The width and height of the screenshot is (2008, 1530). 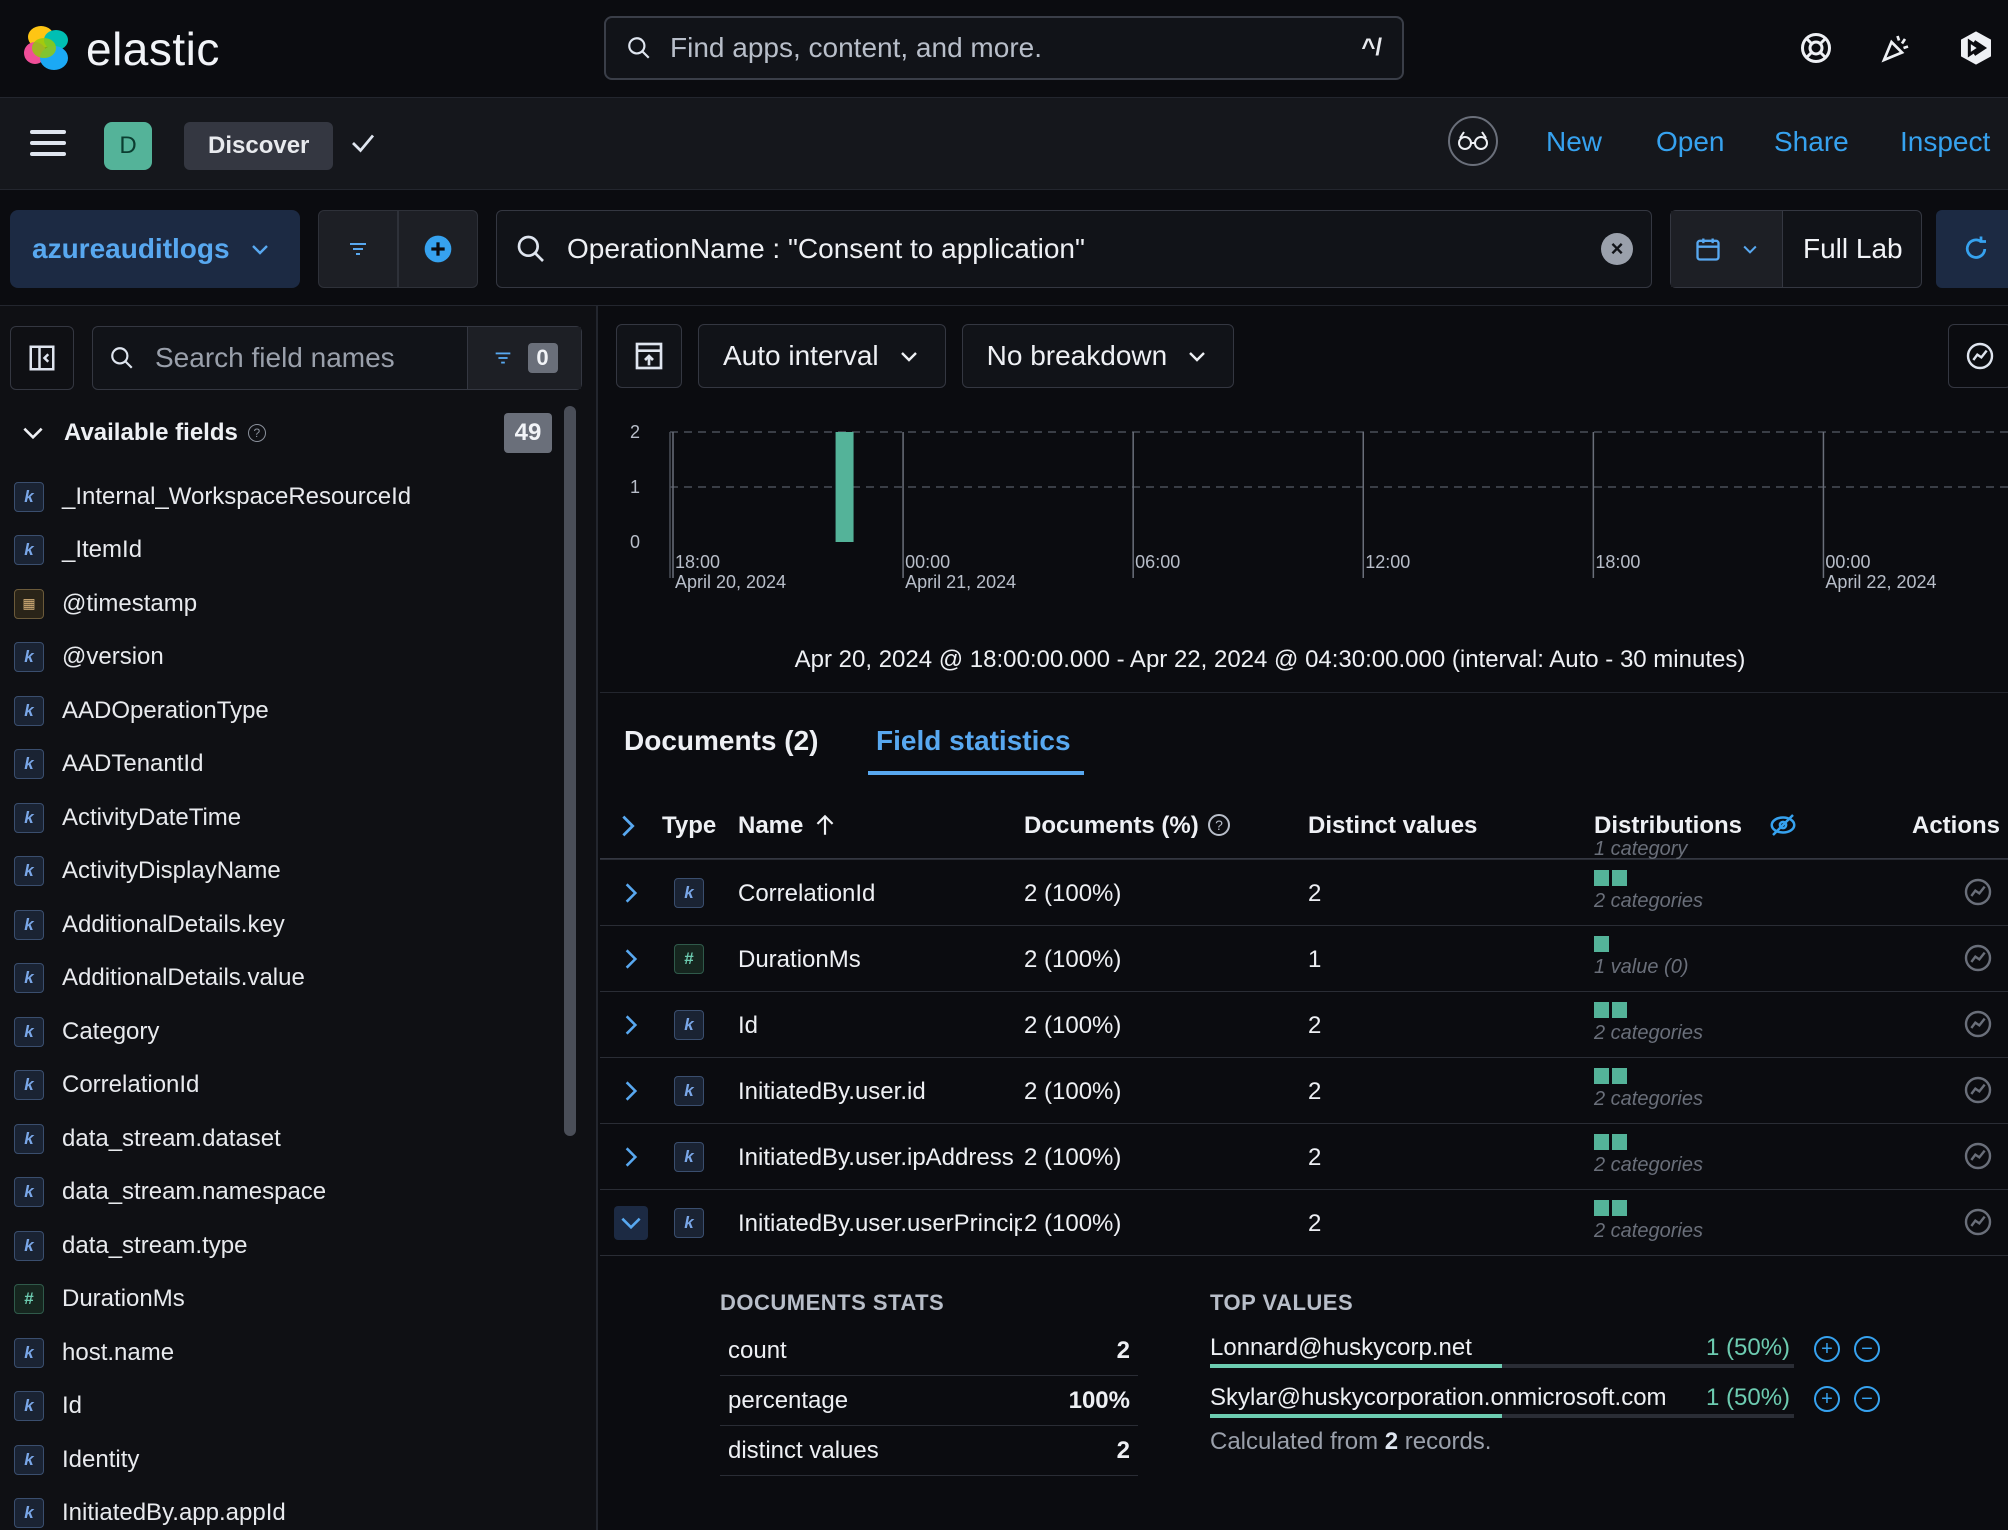 What do you see at coordinates (1004, 48) in the screenshot?
I see `global-search-input: Find apps, content, and more. ^/` at bounding box center [1004, 48].